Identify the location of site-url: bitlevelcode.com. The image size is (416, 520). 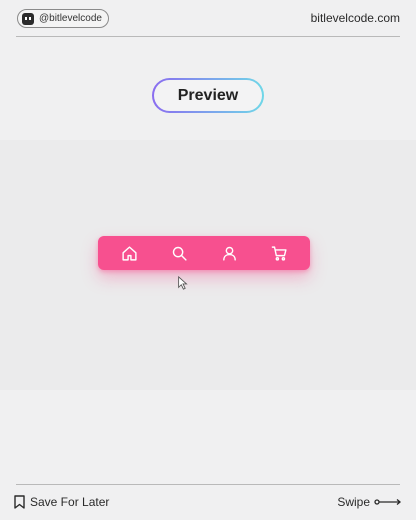
(355, 18).